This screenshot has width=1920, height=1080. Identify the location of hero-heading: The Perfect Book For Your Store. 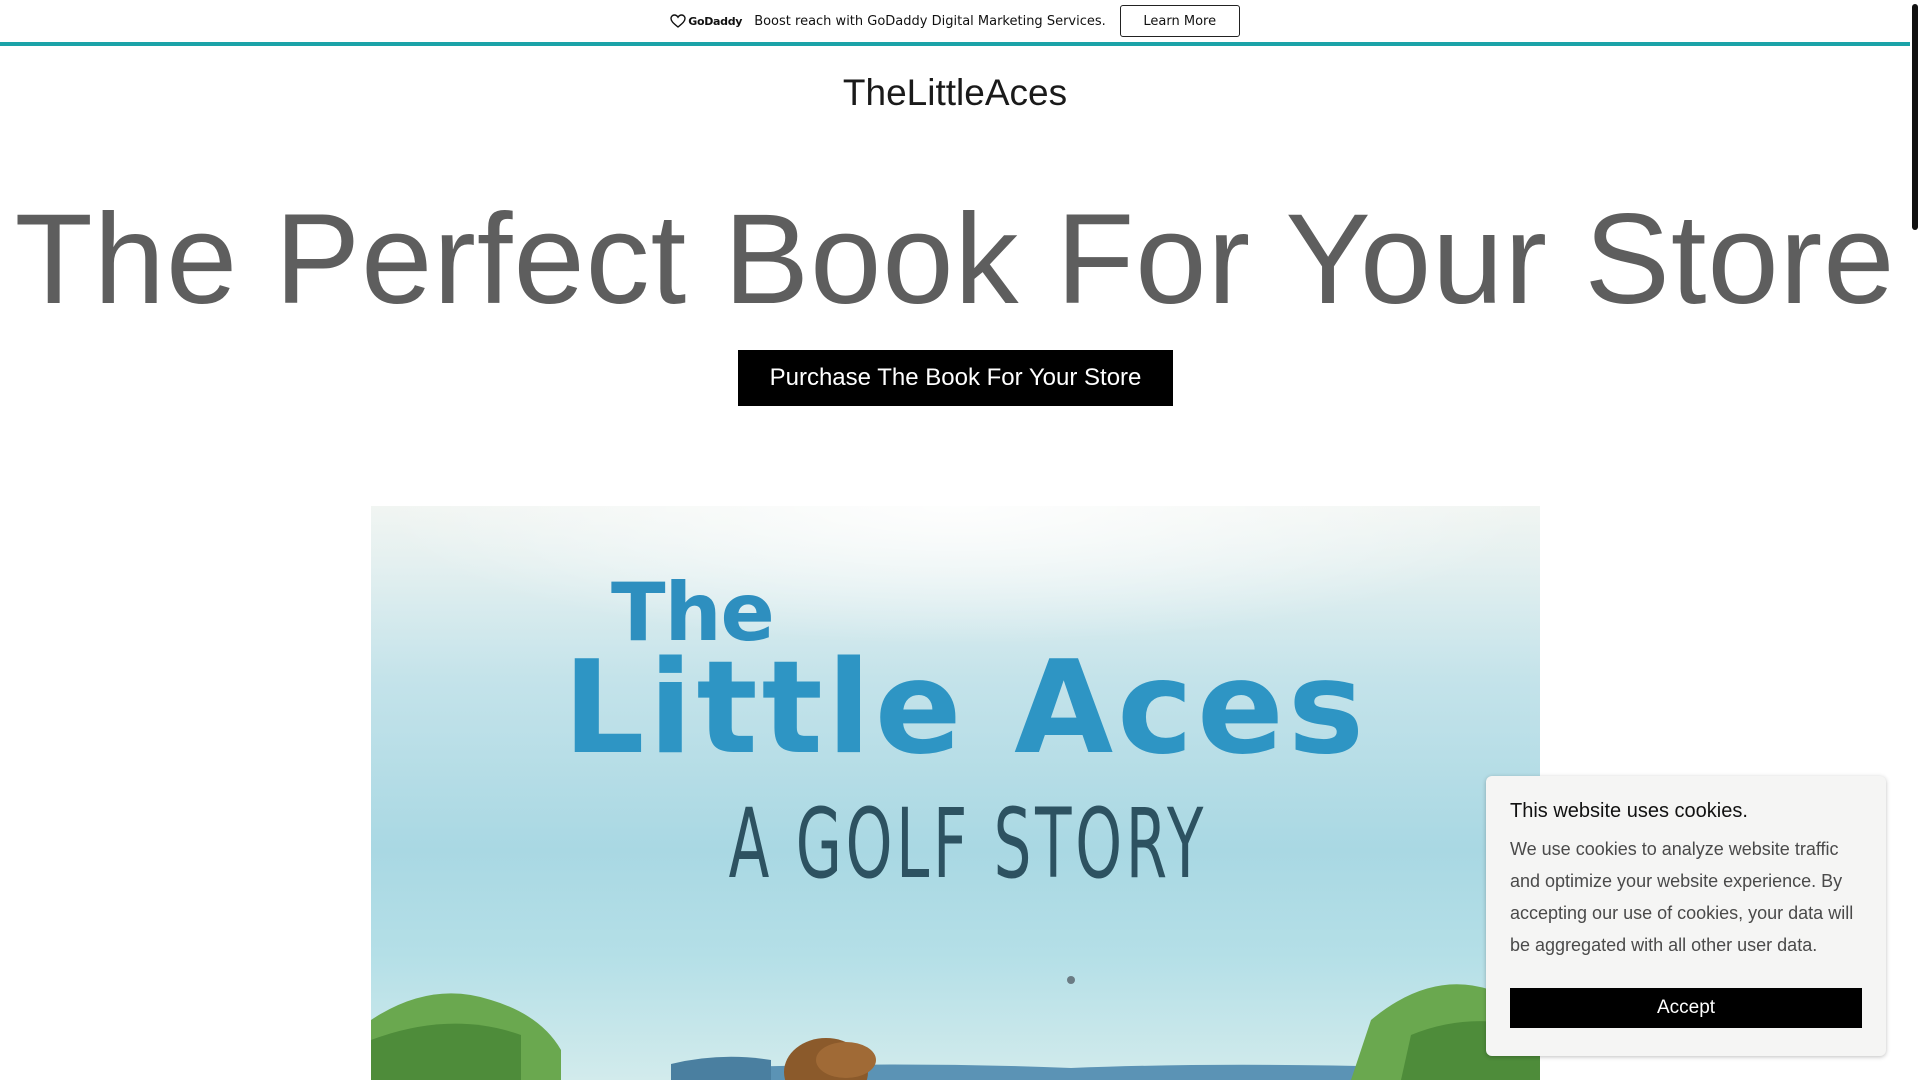
(955, 259).